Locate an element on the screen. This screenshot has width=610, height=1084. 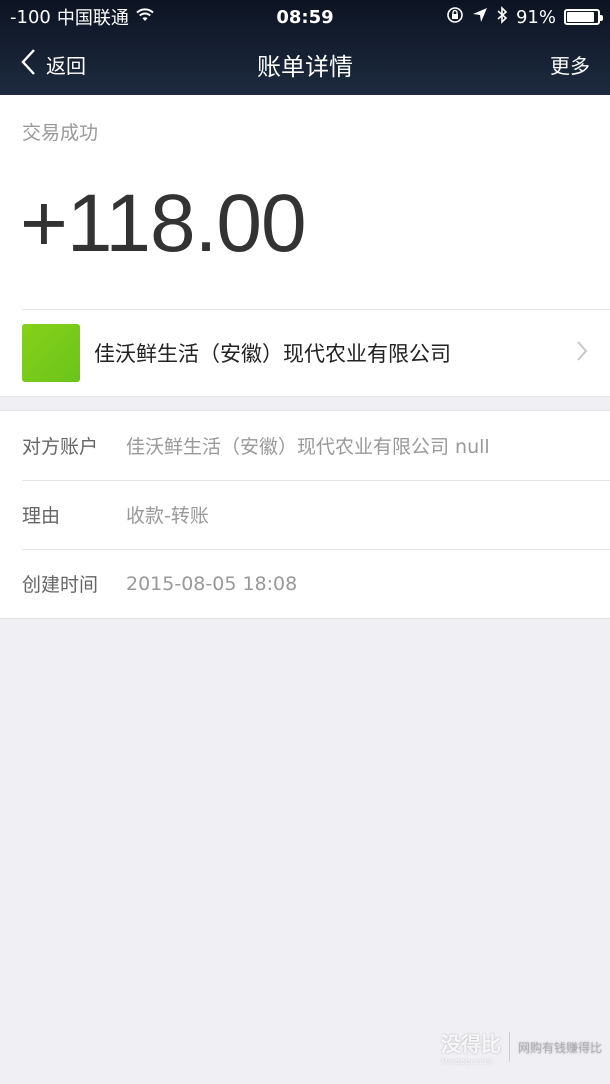
detail-value: 佳沃鲜生活（安徽）现代农业有限公司 null is located at coordinates (308, 447).